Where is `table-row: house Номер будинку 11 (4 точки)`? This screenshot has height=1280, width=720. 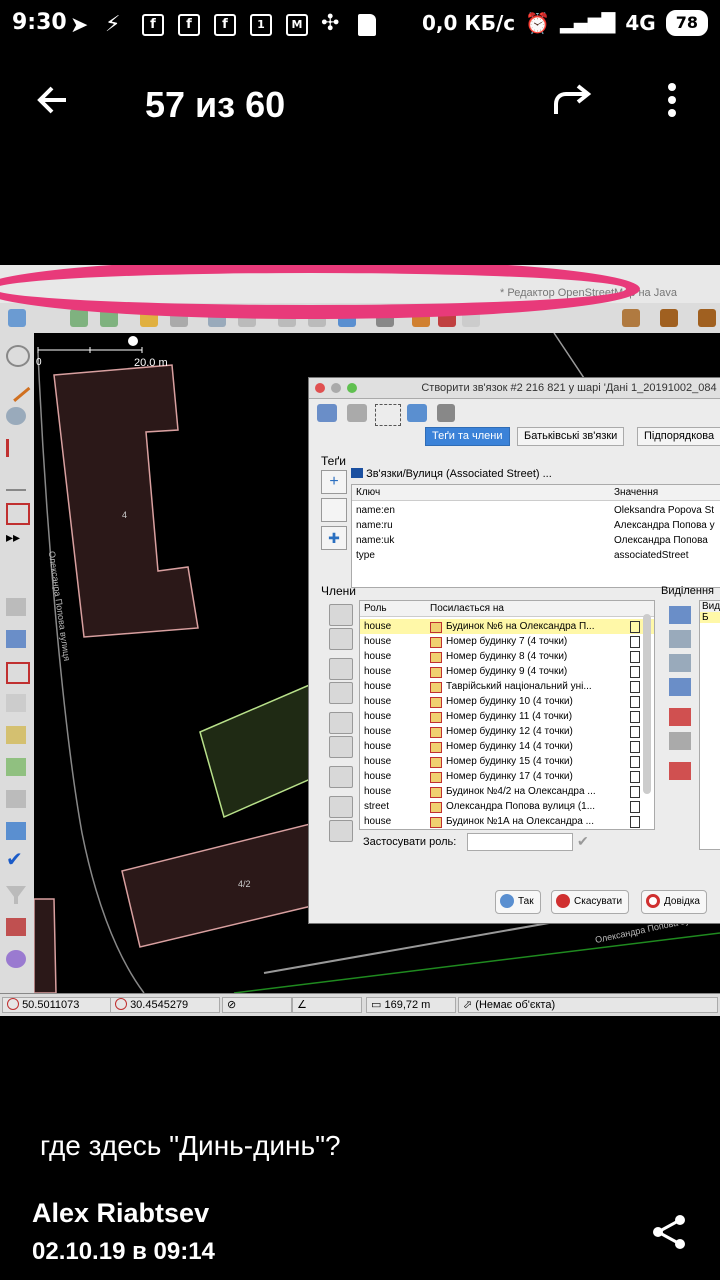
table-row: house Номер будинку 11 (4 точки) is located at coordinates (507, 716).